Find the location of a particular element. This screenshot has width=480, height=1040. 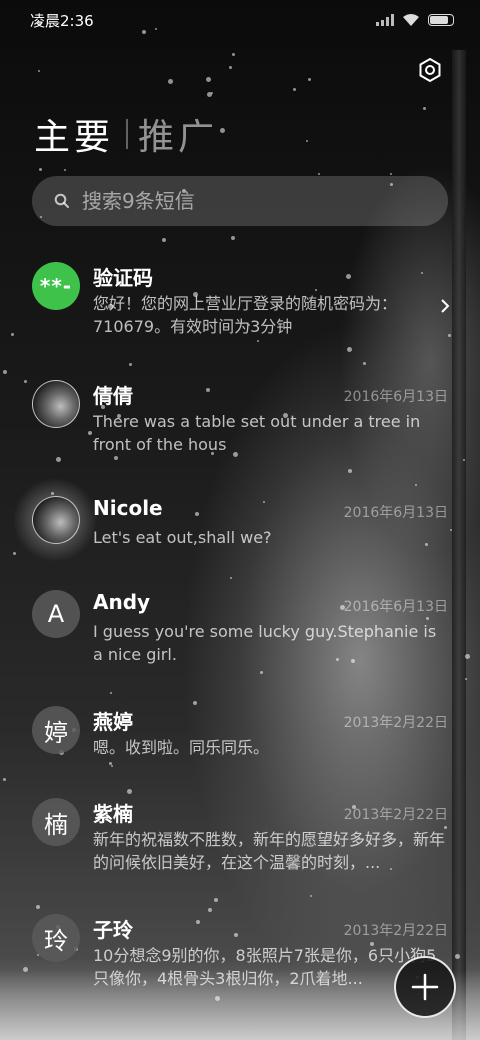

conversation-name: 燕婷 is located at coordinates (113, 722).